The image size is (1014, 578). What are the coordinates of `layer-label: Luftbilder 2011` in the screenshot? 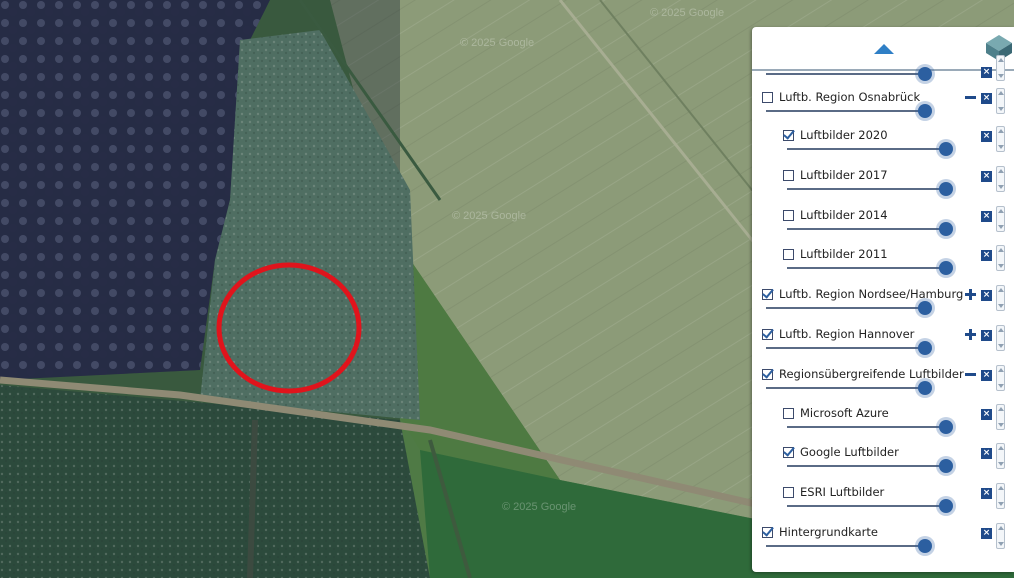 It's located at (844, 254).